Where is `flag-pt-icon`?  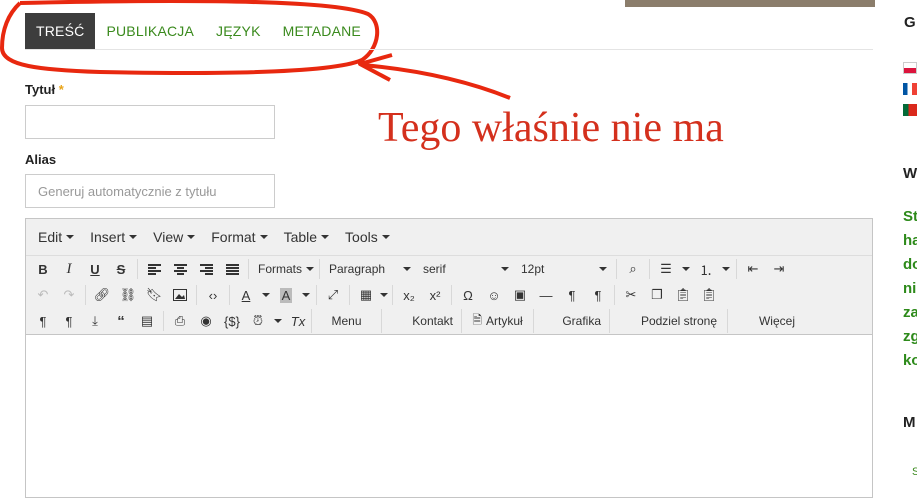 flag-pt-icon is located at coordinates (910, 110).